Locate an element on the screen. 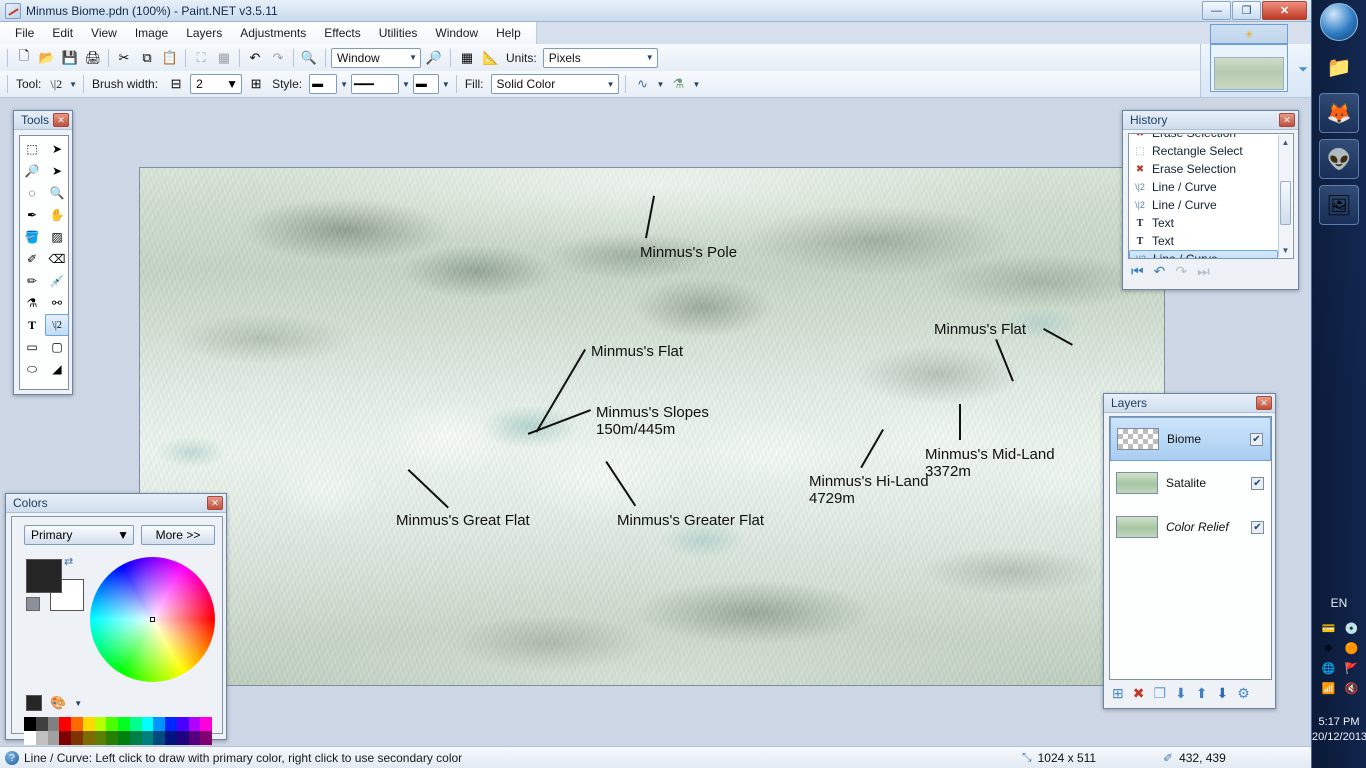 The width and height of the screenshot is (1366, 768). tray-icon-2: ❄ is located at coordinates (1328, 648).